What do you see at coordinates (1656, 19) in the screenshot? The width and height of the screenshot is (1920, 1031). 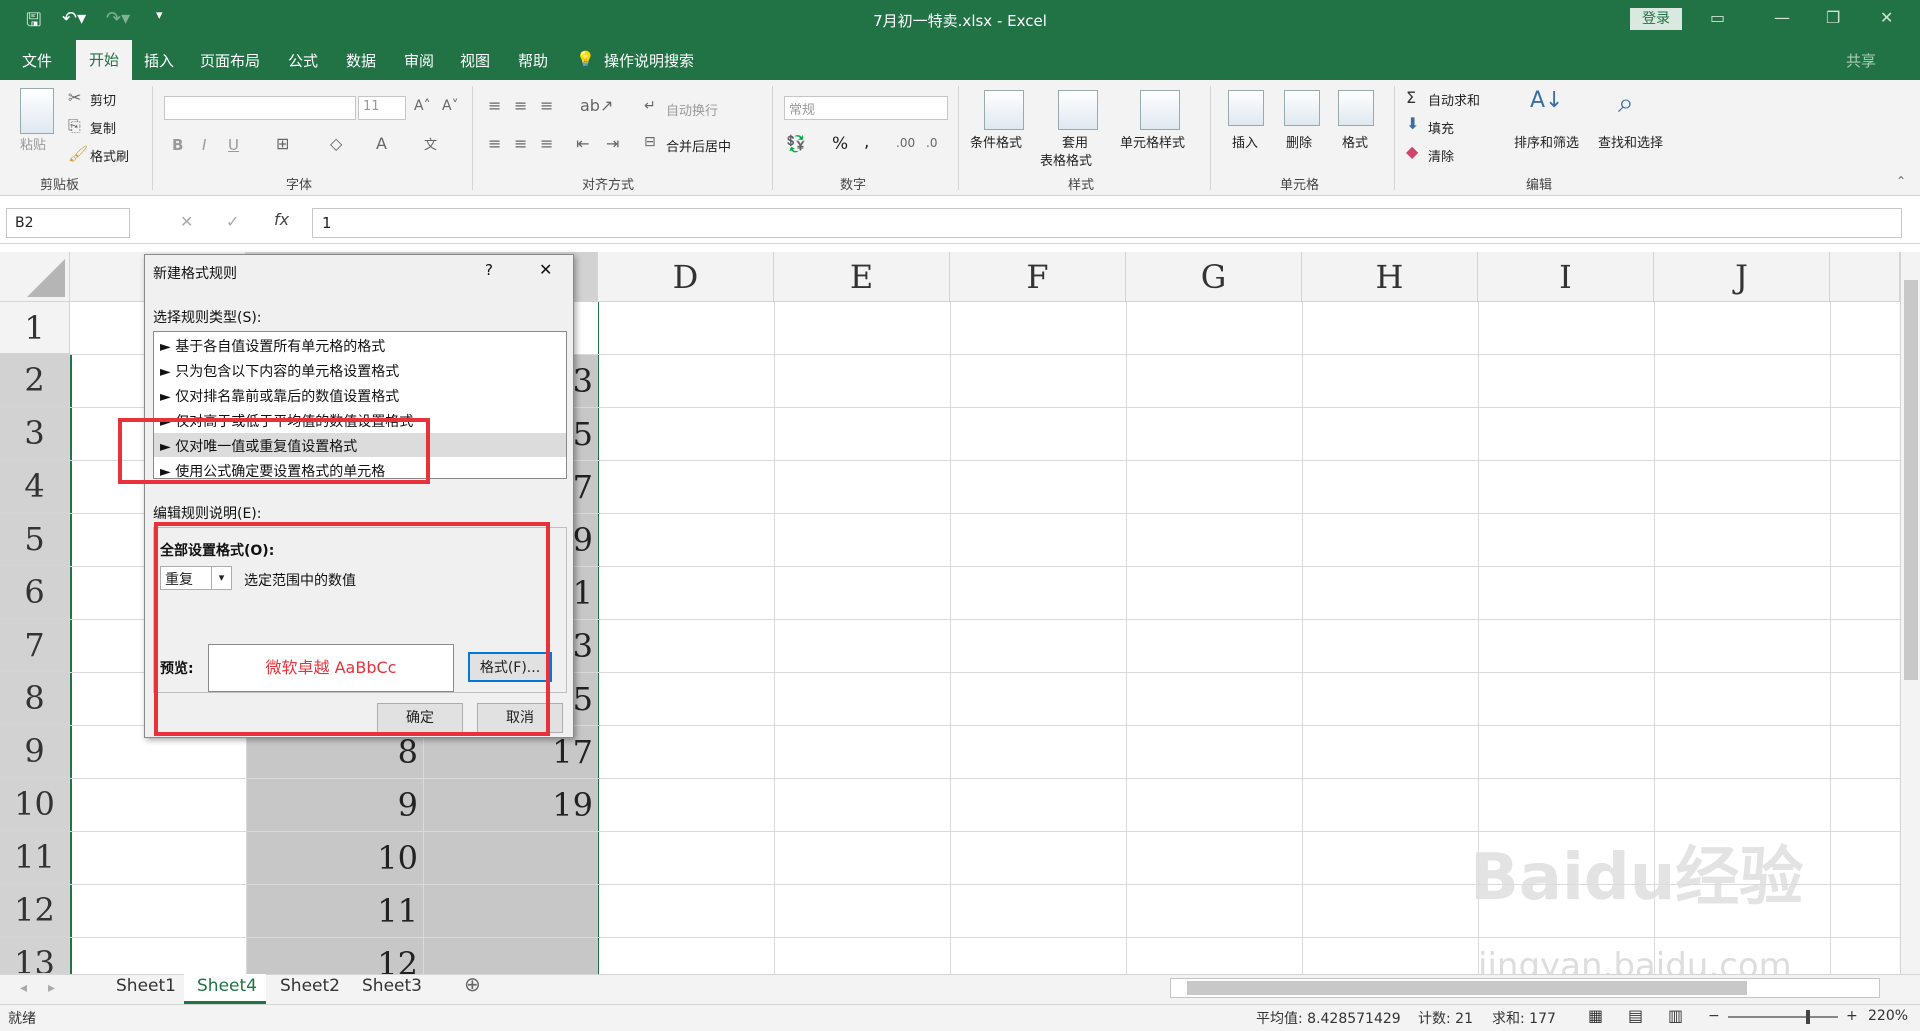 I see `login-button: 登录` at bounding box center [1656, 19].